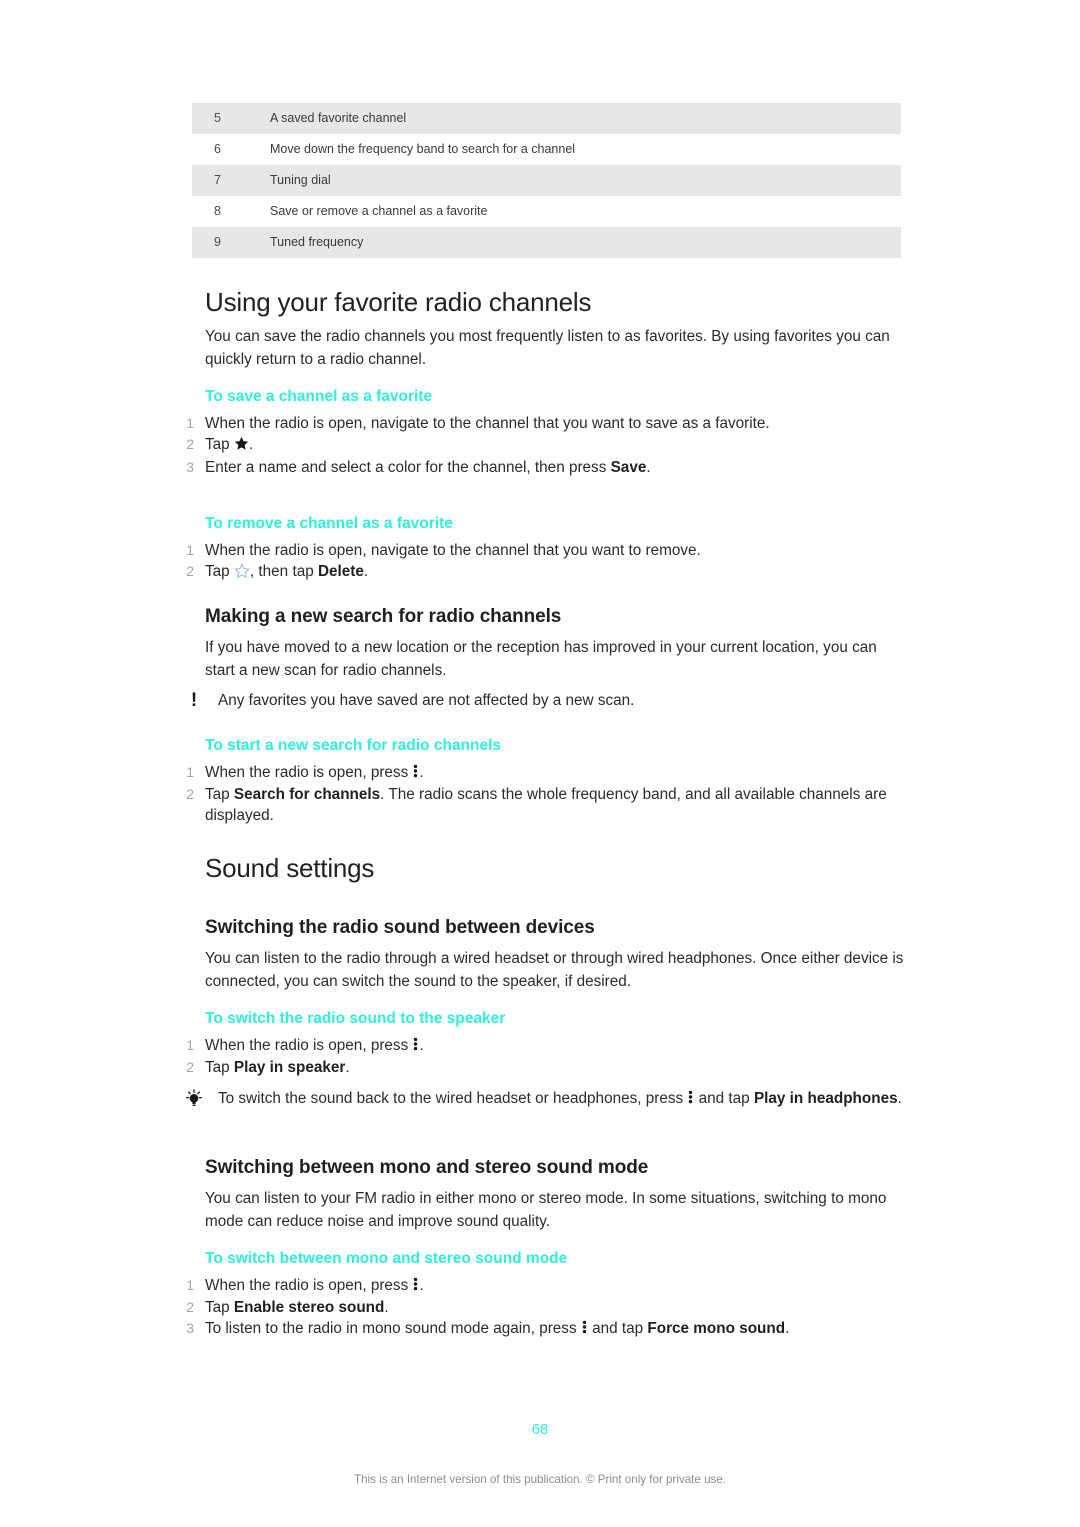  What do you see at coordinates (540, 1429) in the screenshot?
I see `page-number: 68` at bounding box center [540, 1429].